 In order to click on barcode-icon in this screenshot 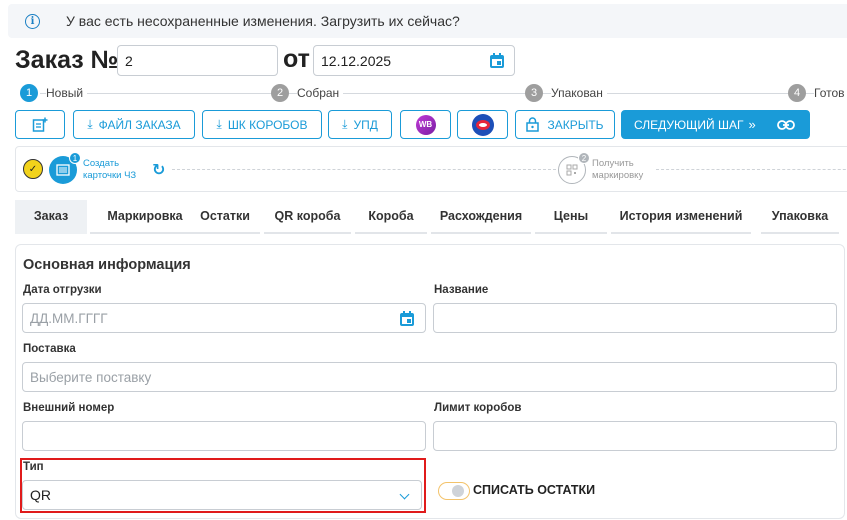, I will do `click(63, 170)`.